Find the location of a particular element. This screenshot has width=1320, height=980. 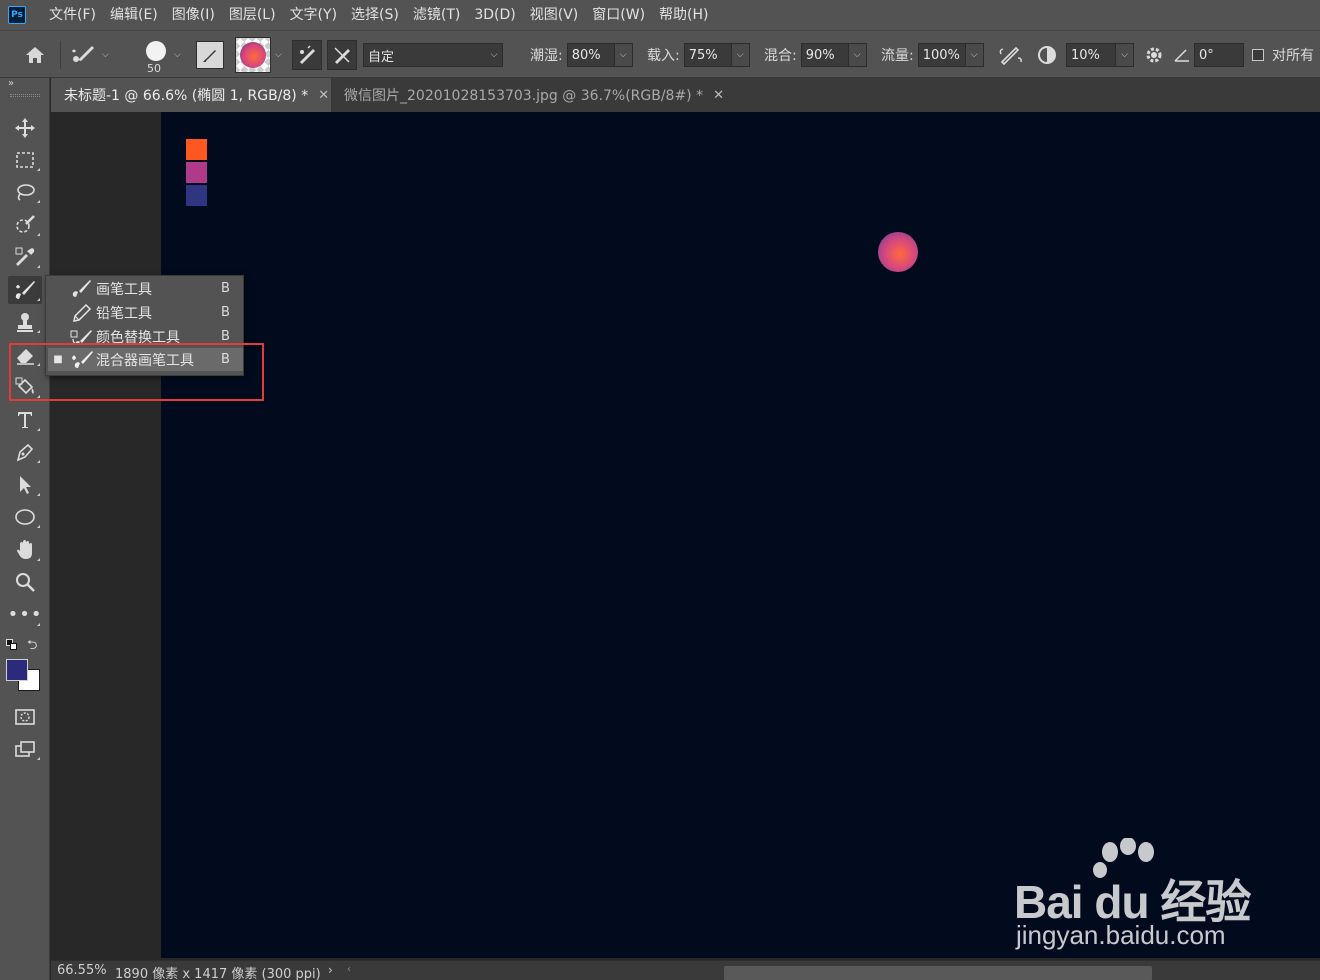

current-brush-load-swatch: ⌵ is located at coordinates (258, 55).